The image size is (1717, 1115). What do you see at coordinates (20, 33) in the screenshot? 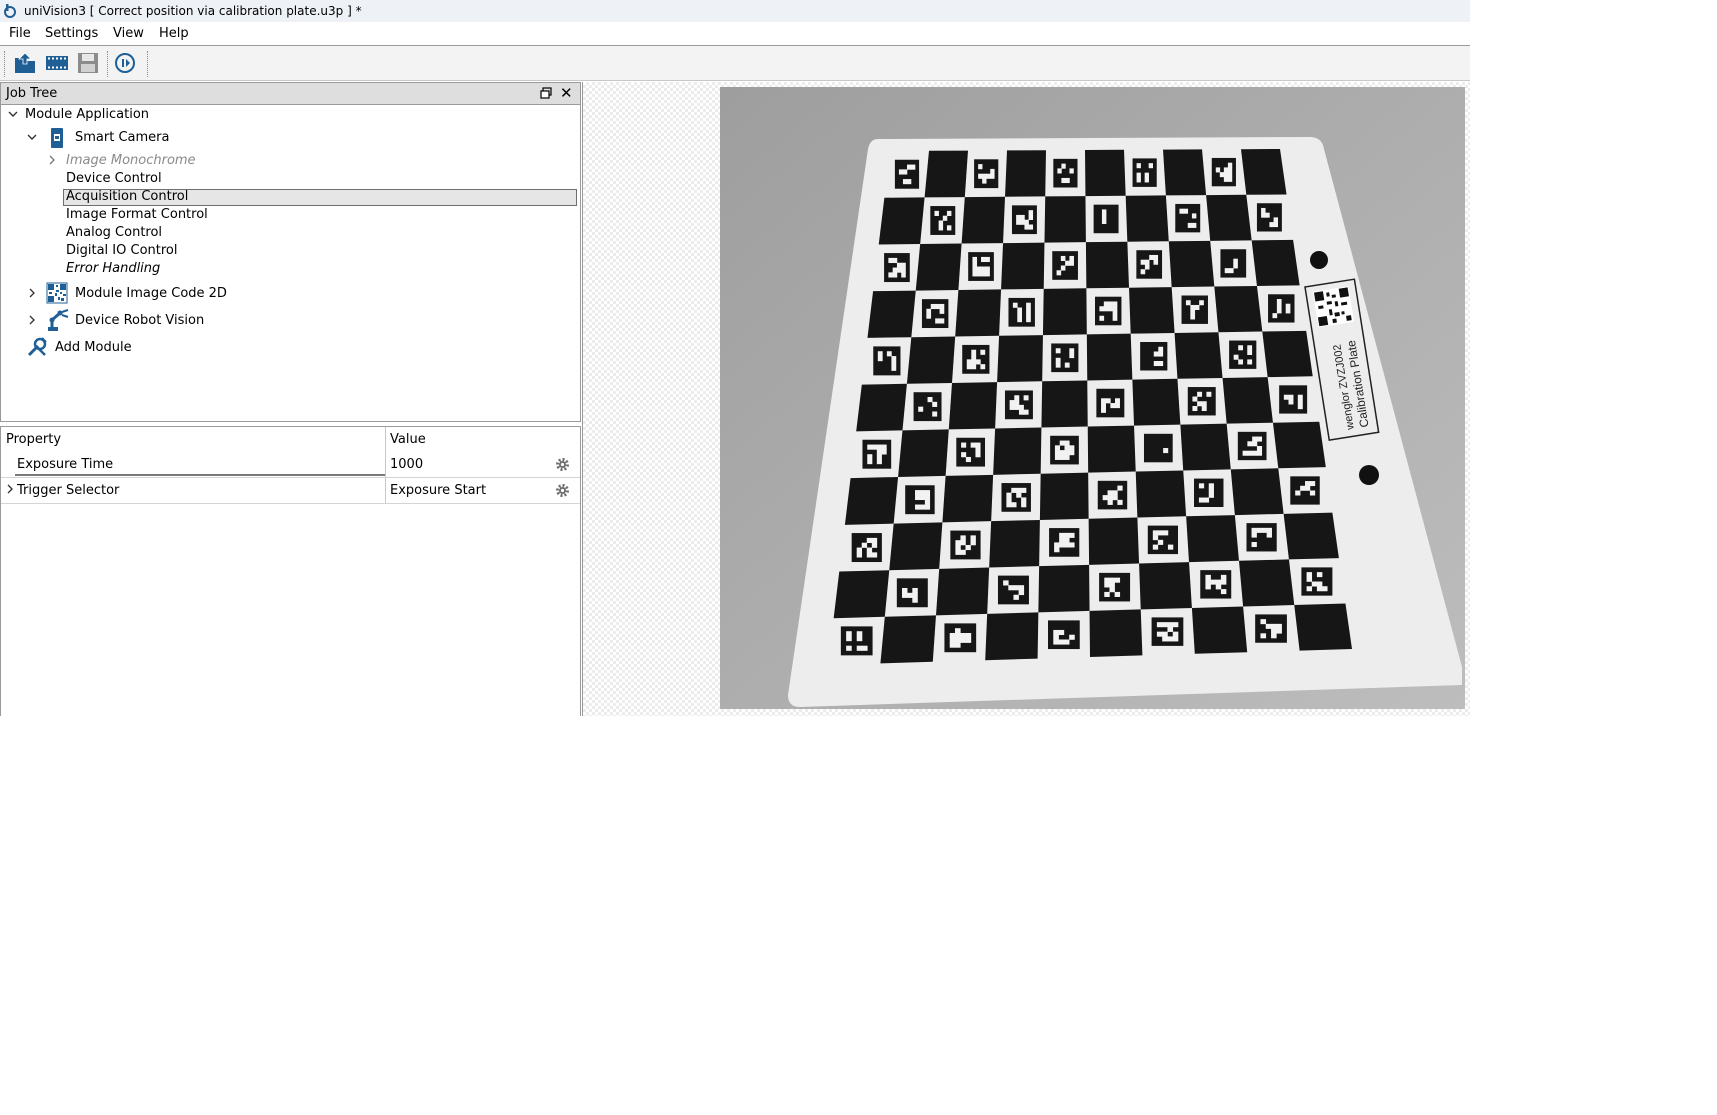
I see `menu-file: File` at bounding box center [20, 33].